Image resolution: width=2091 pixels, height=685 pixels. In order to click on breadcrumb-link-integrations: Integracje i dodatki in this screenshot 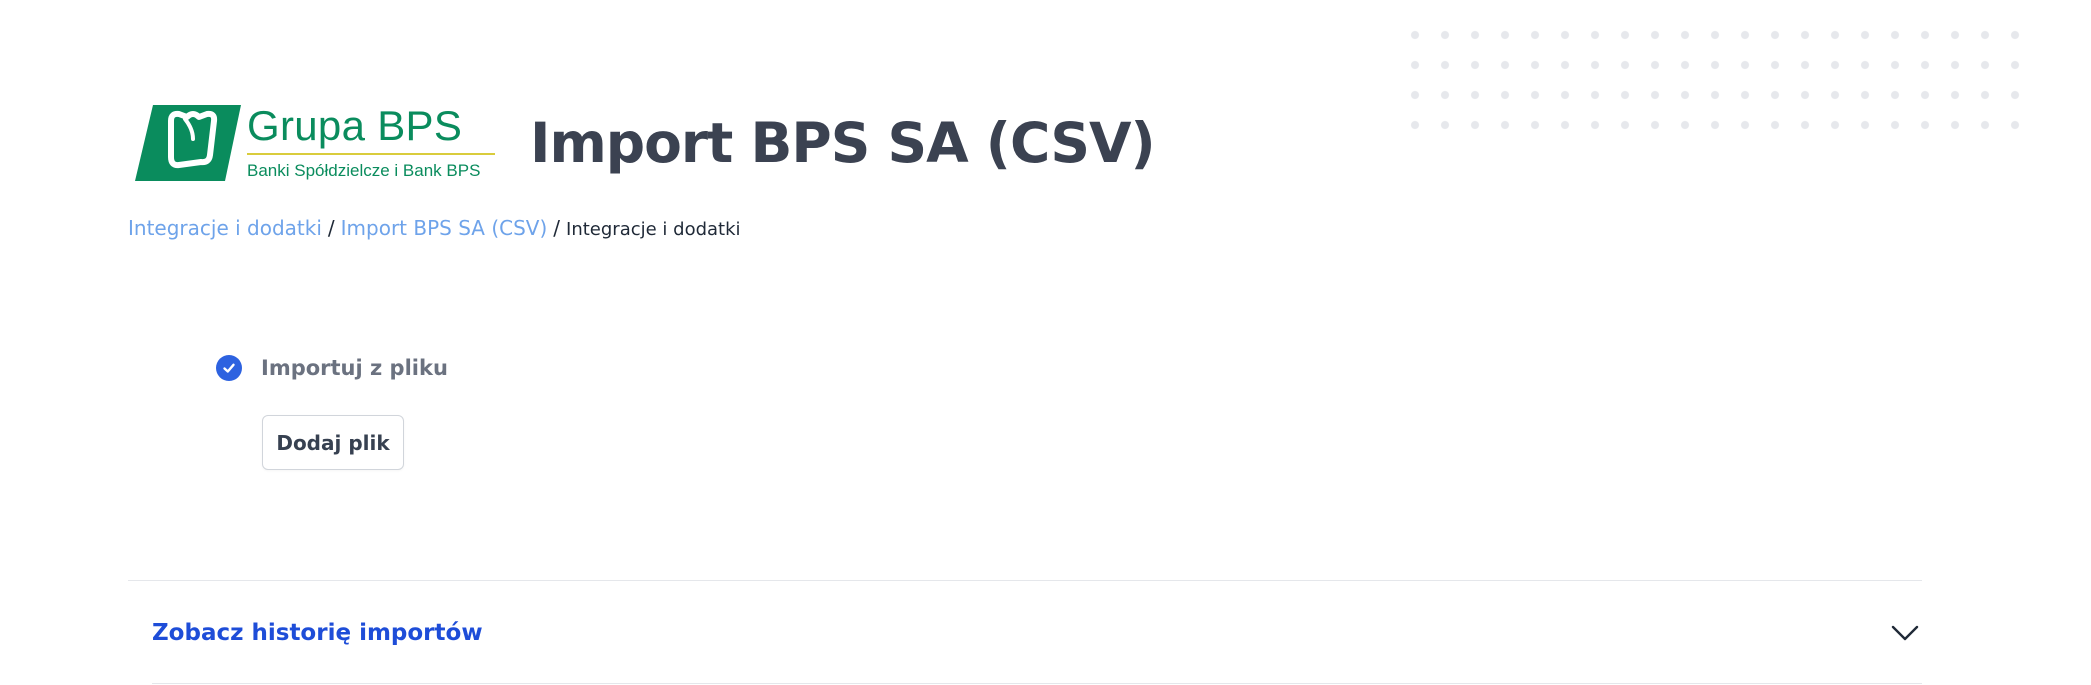, I will do `click(225, 228)`.